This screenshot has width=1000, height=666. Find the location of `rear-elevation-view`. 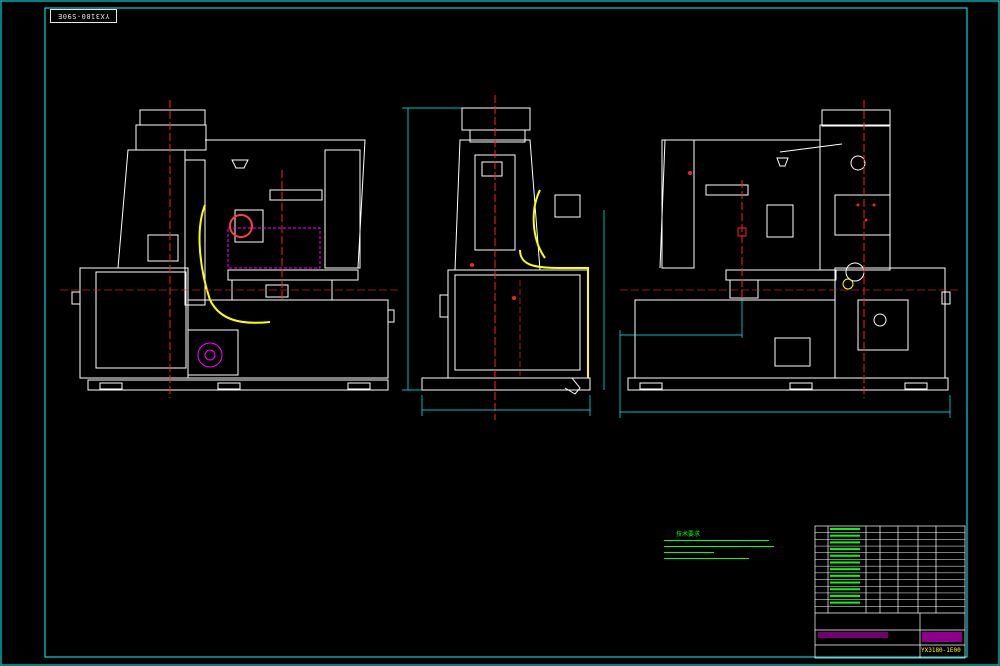

rear-elevation-view is located at coordinates (789, 250).